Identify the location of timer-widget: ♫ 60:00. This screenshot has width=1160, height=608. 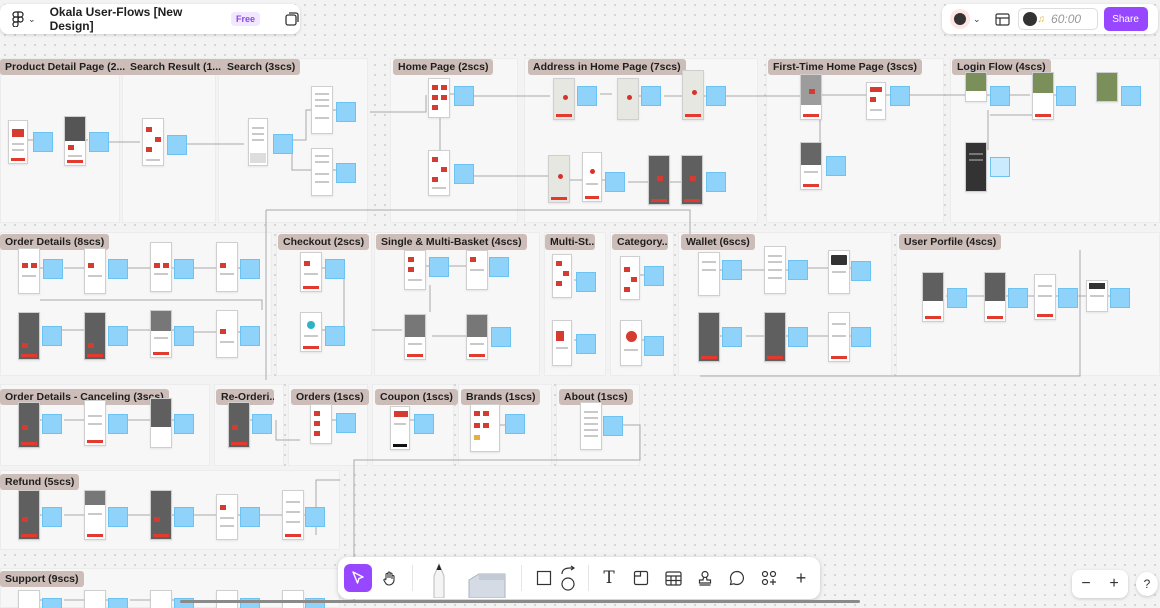
(1057, 19).